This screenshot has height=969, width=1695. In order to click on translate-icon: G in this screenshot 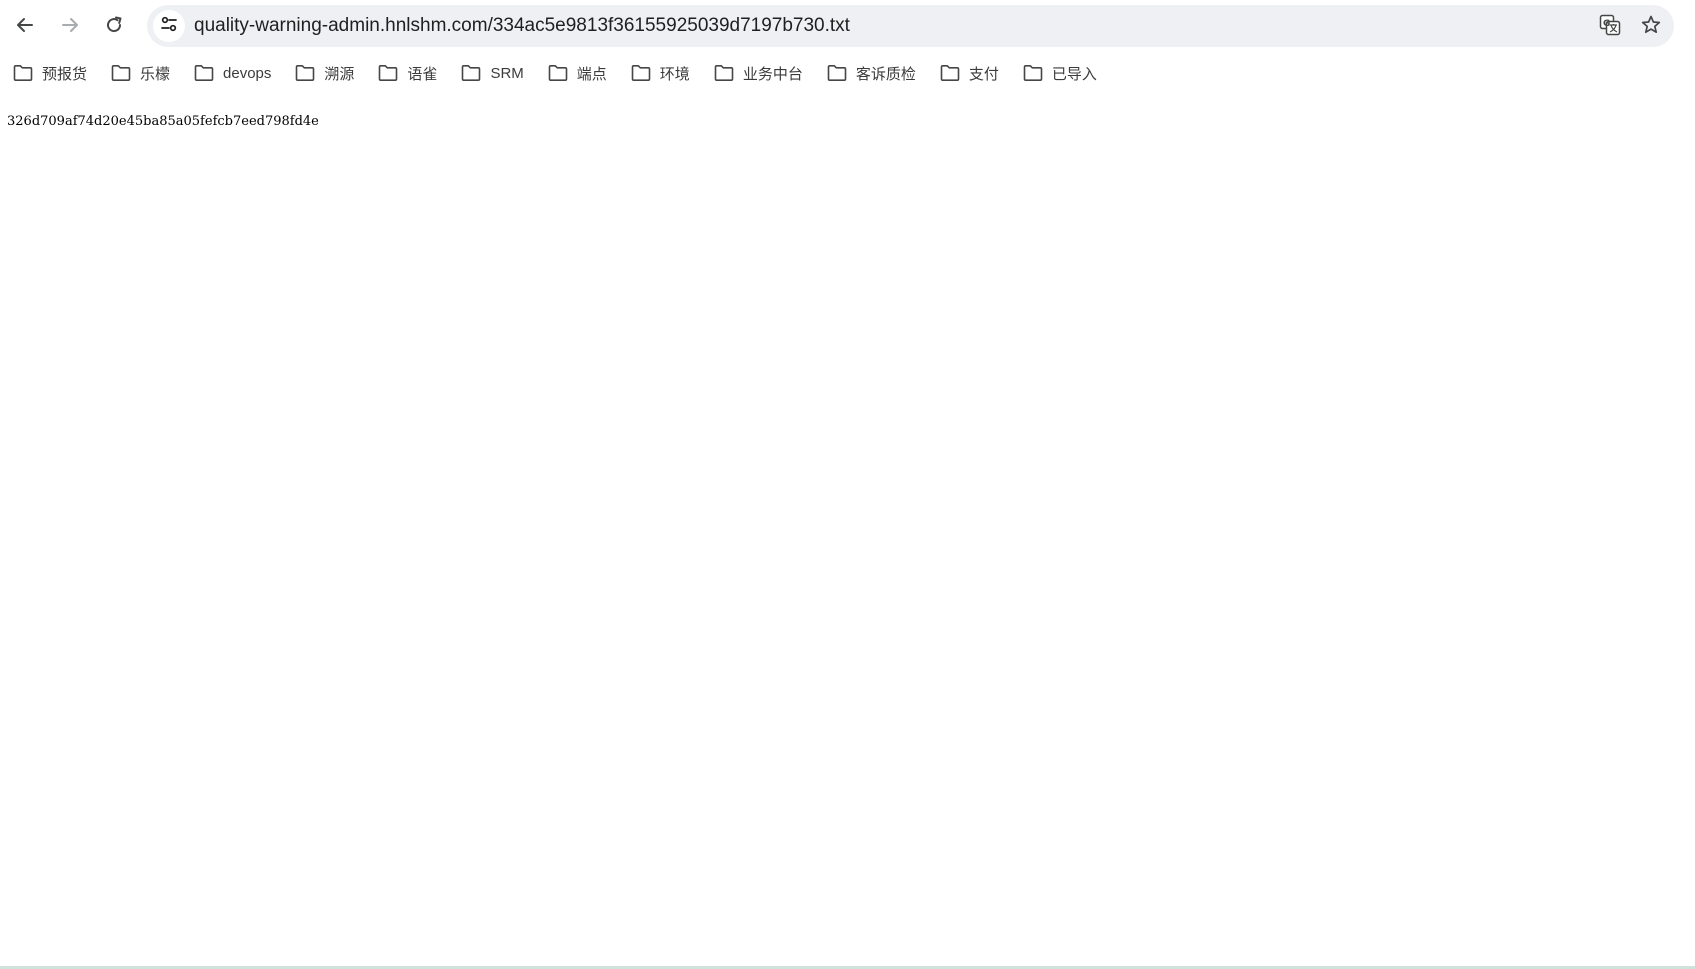, I will do `click(1610, 27)`.